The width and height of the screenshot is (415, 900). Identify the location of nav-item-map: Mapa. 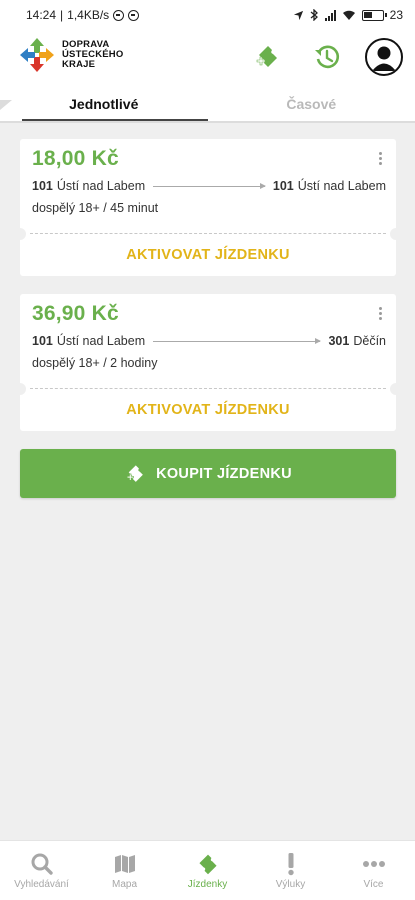
(124, 870).